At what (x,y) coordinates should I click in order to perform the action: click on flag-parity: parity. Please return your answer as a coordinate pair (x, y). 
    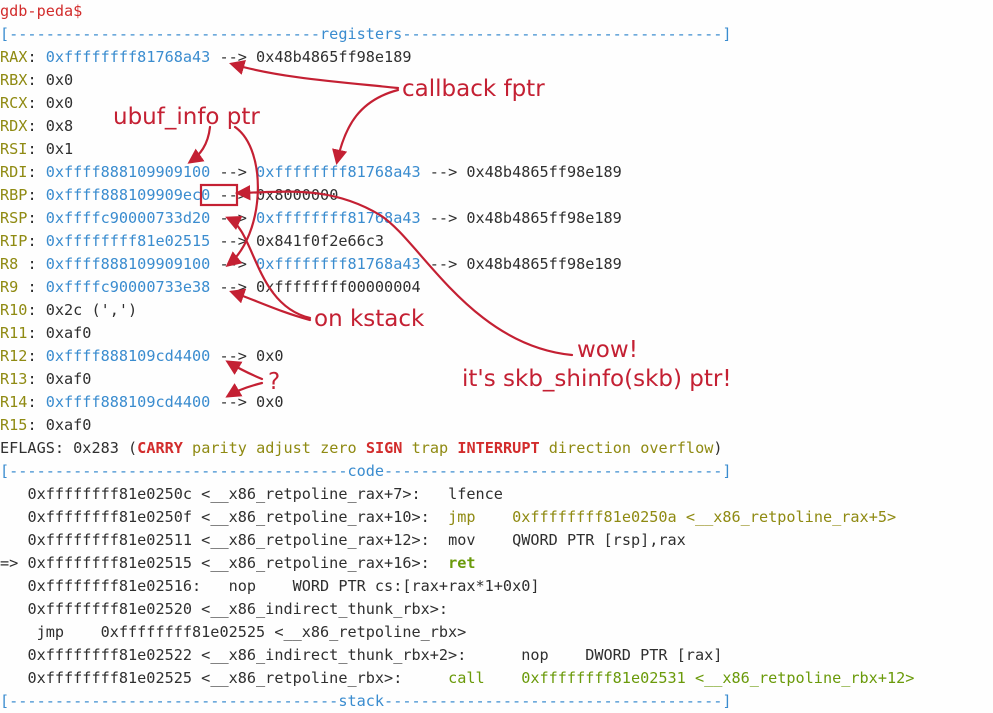
    Looking at the image, I should click on (219, 448).